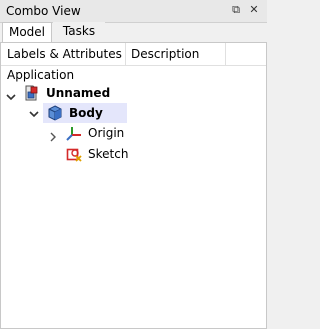 This screenshot has height=329, width=320. What do you see at coordinates (64, 54) in the screenshot?
I see `column-header-labels: Labels & Attributes` at bounding box center [64, 54].